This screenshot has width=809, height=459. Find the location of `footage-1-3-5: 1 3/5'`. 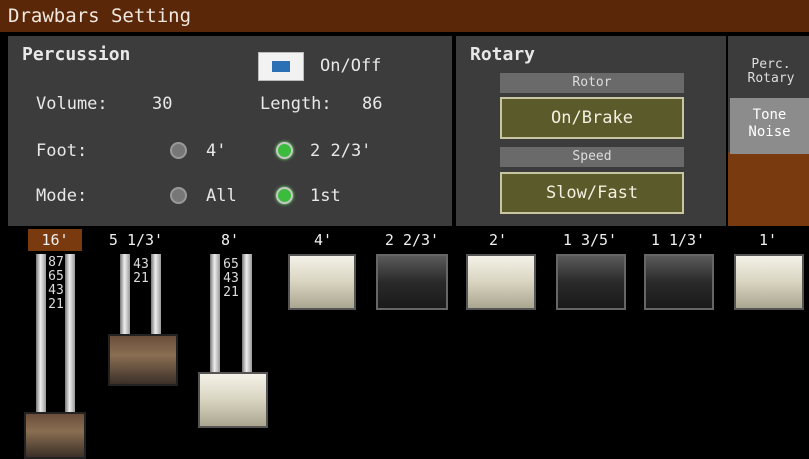

footage-1-3-5: 1 3/5' is located at coordinates (590, 240).